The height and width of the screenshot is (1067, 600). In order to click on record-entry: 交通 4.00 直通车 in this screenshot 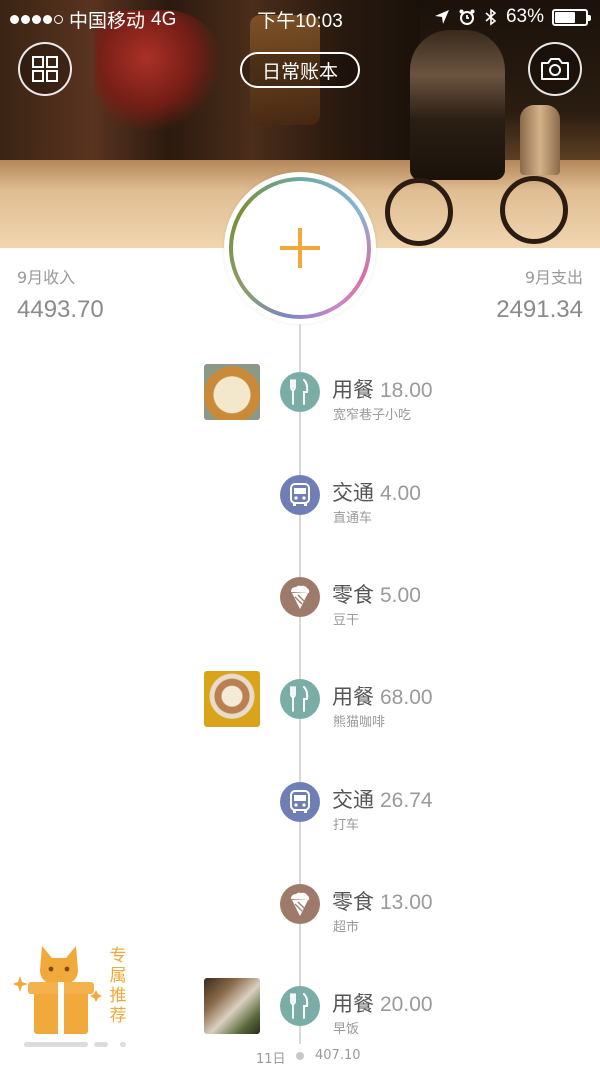, I will do `click(300, 497)`.